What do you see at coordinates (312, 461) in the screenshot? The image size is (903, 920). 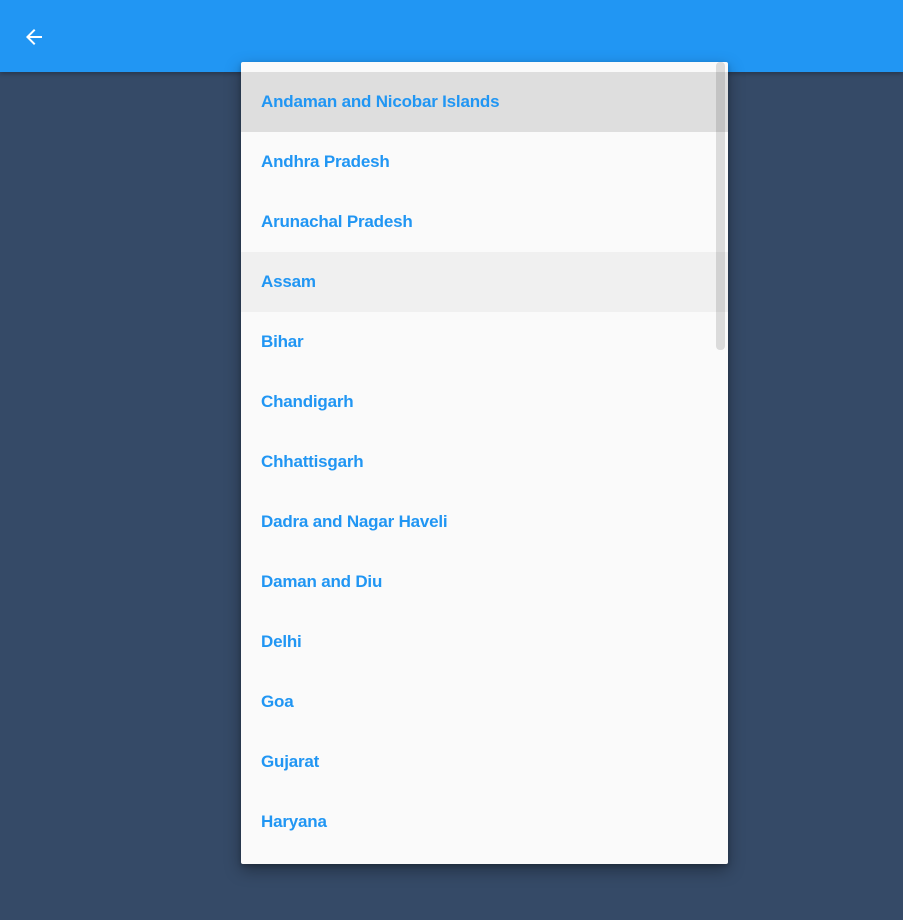 I see `menu-item-label: Chhattisgarh` at bounding box center [312, 461].